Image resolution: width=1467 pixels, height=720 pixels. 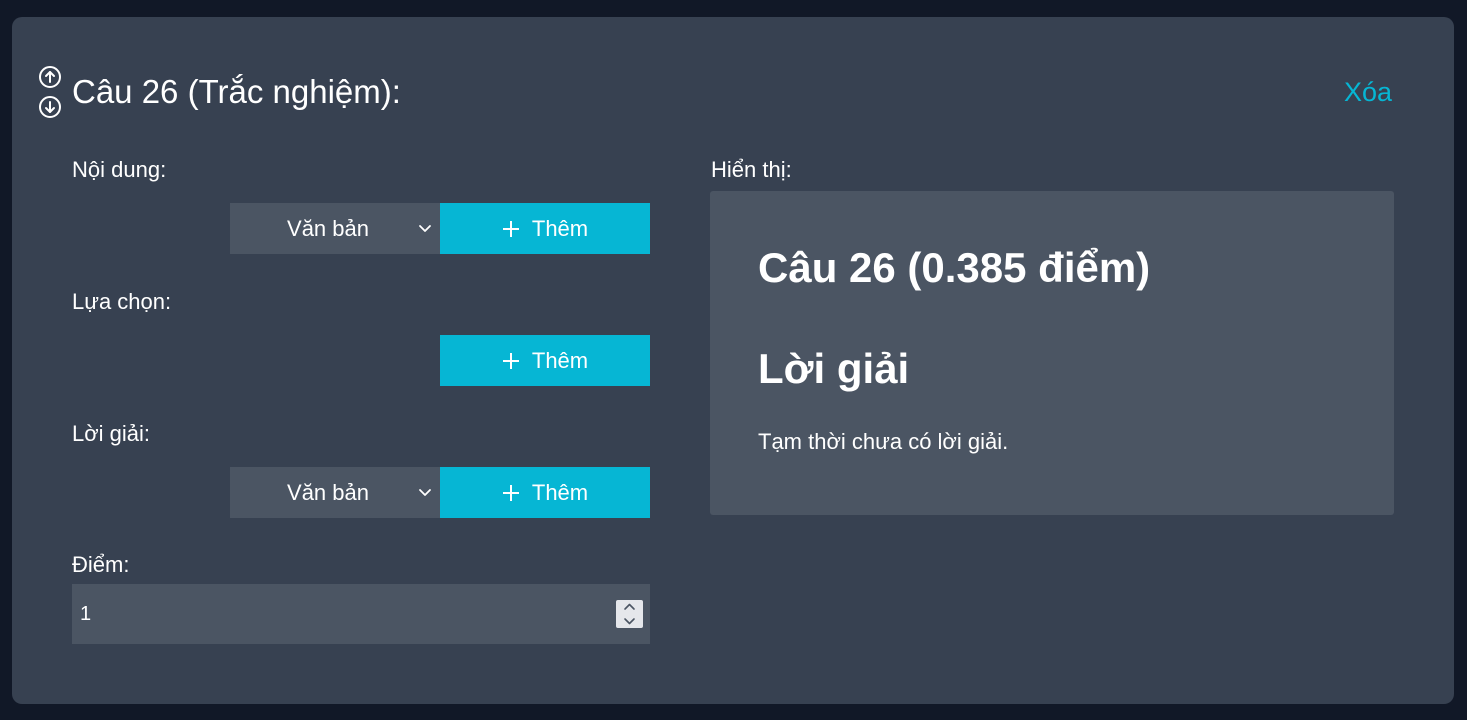 What do you see at coordinates (328, 492) in the screenshot?
I see `solution-type-select-value: Văn bản` at bounding box center [328, 492].